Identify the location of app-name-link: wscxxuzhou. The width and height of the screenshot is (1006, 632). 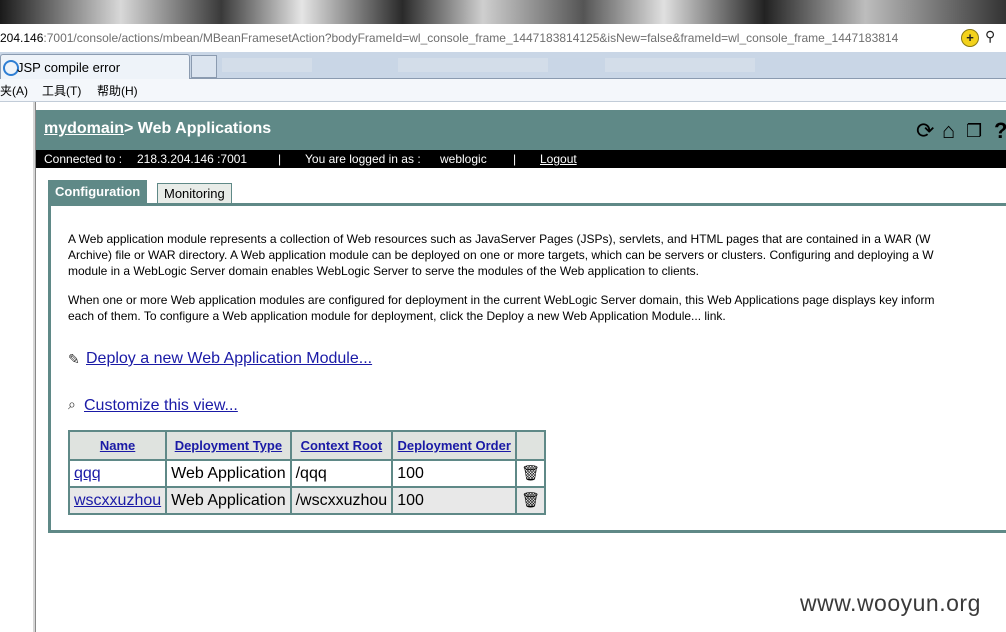
(117, 500).